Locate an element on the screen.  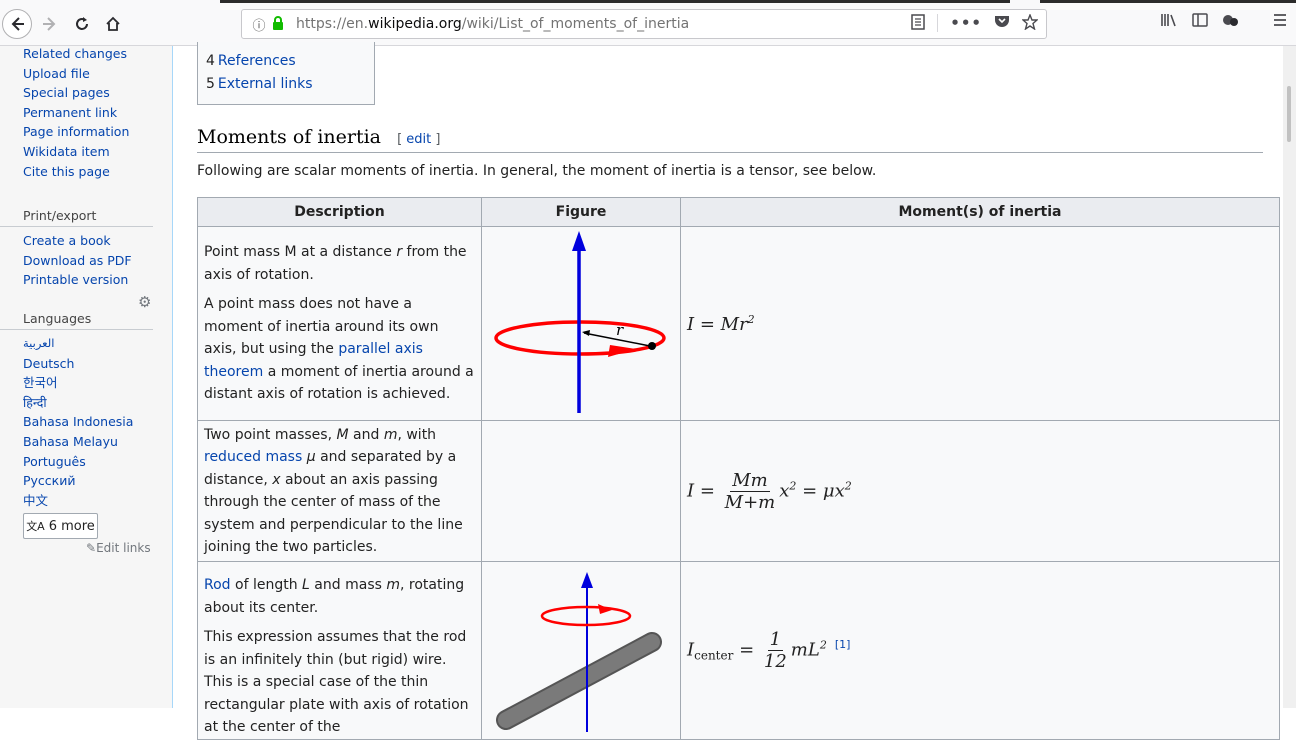
table-header-row: Description Figure Moment(s) of inertia is located at coordinates (738, 212).